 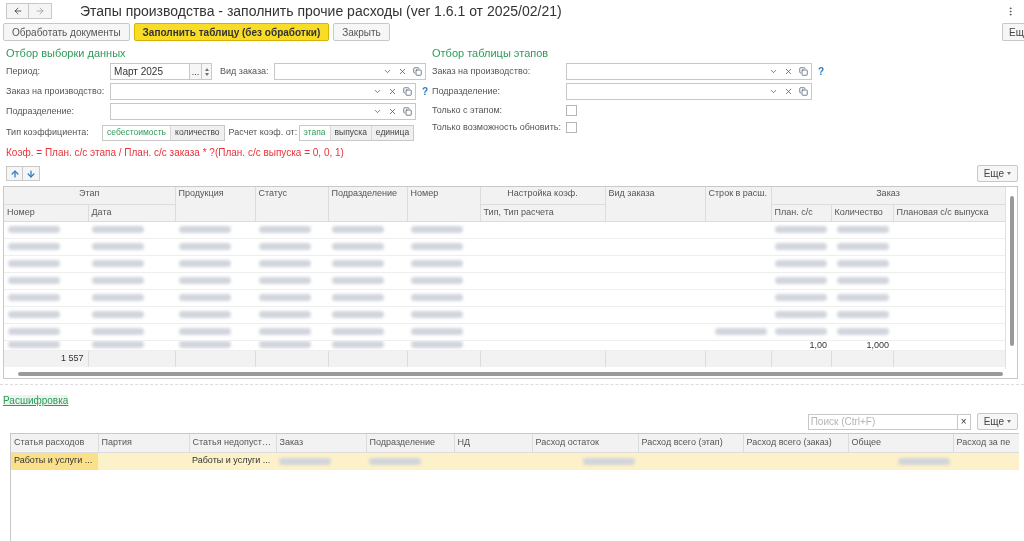 I want to click on period-field: Март 2025, so click(x=150, y=71).